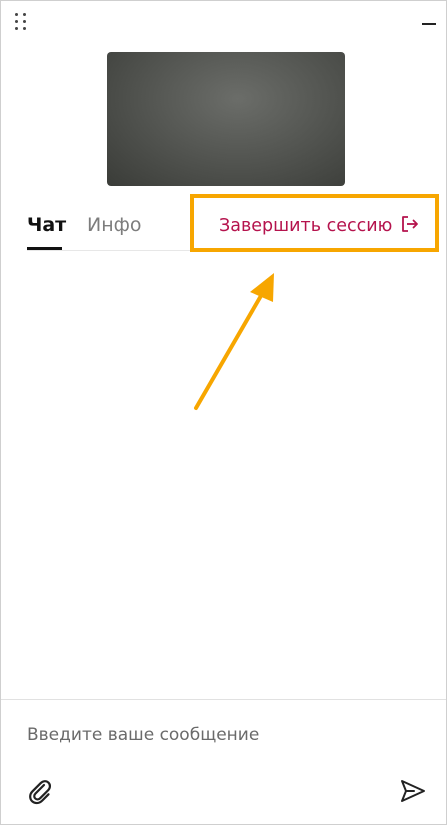 The height and width of the screenshot is (825, 447). What do you see at coordinates (222, 735) in the screenshot?
I see `message-input` at bounding box center [222, 735].